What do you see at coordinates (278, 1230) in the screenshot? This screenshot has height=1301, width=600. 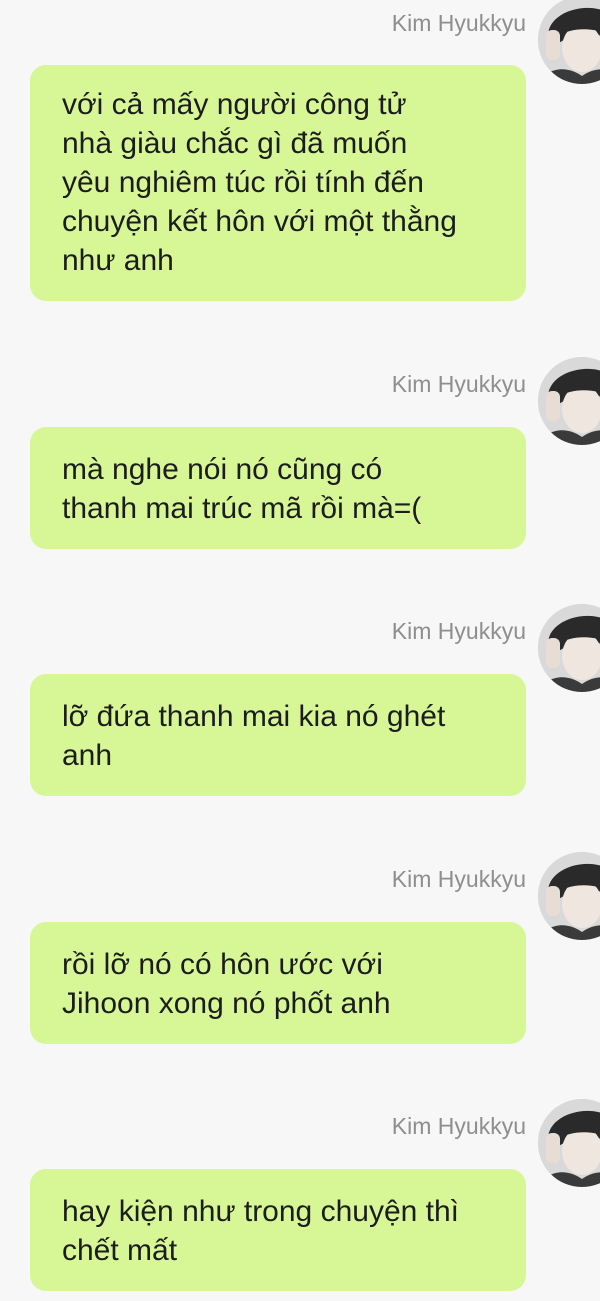 I see `message-bubble: hay kiện như trong chuyện thì chết mất` at bounding box center [278, 1230].